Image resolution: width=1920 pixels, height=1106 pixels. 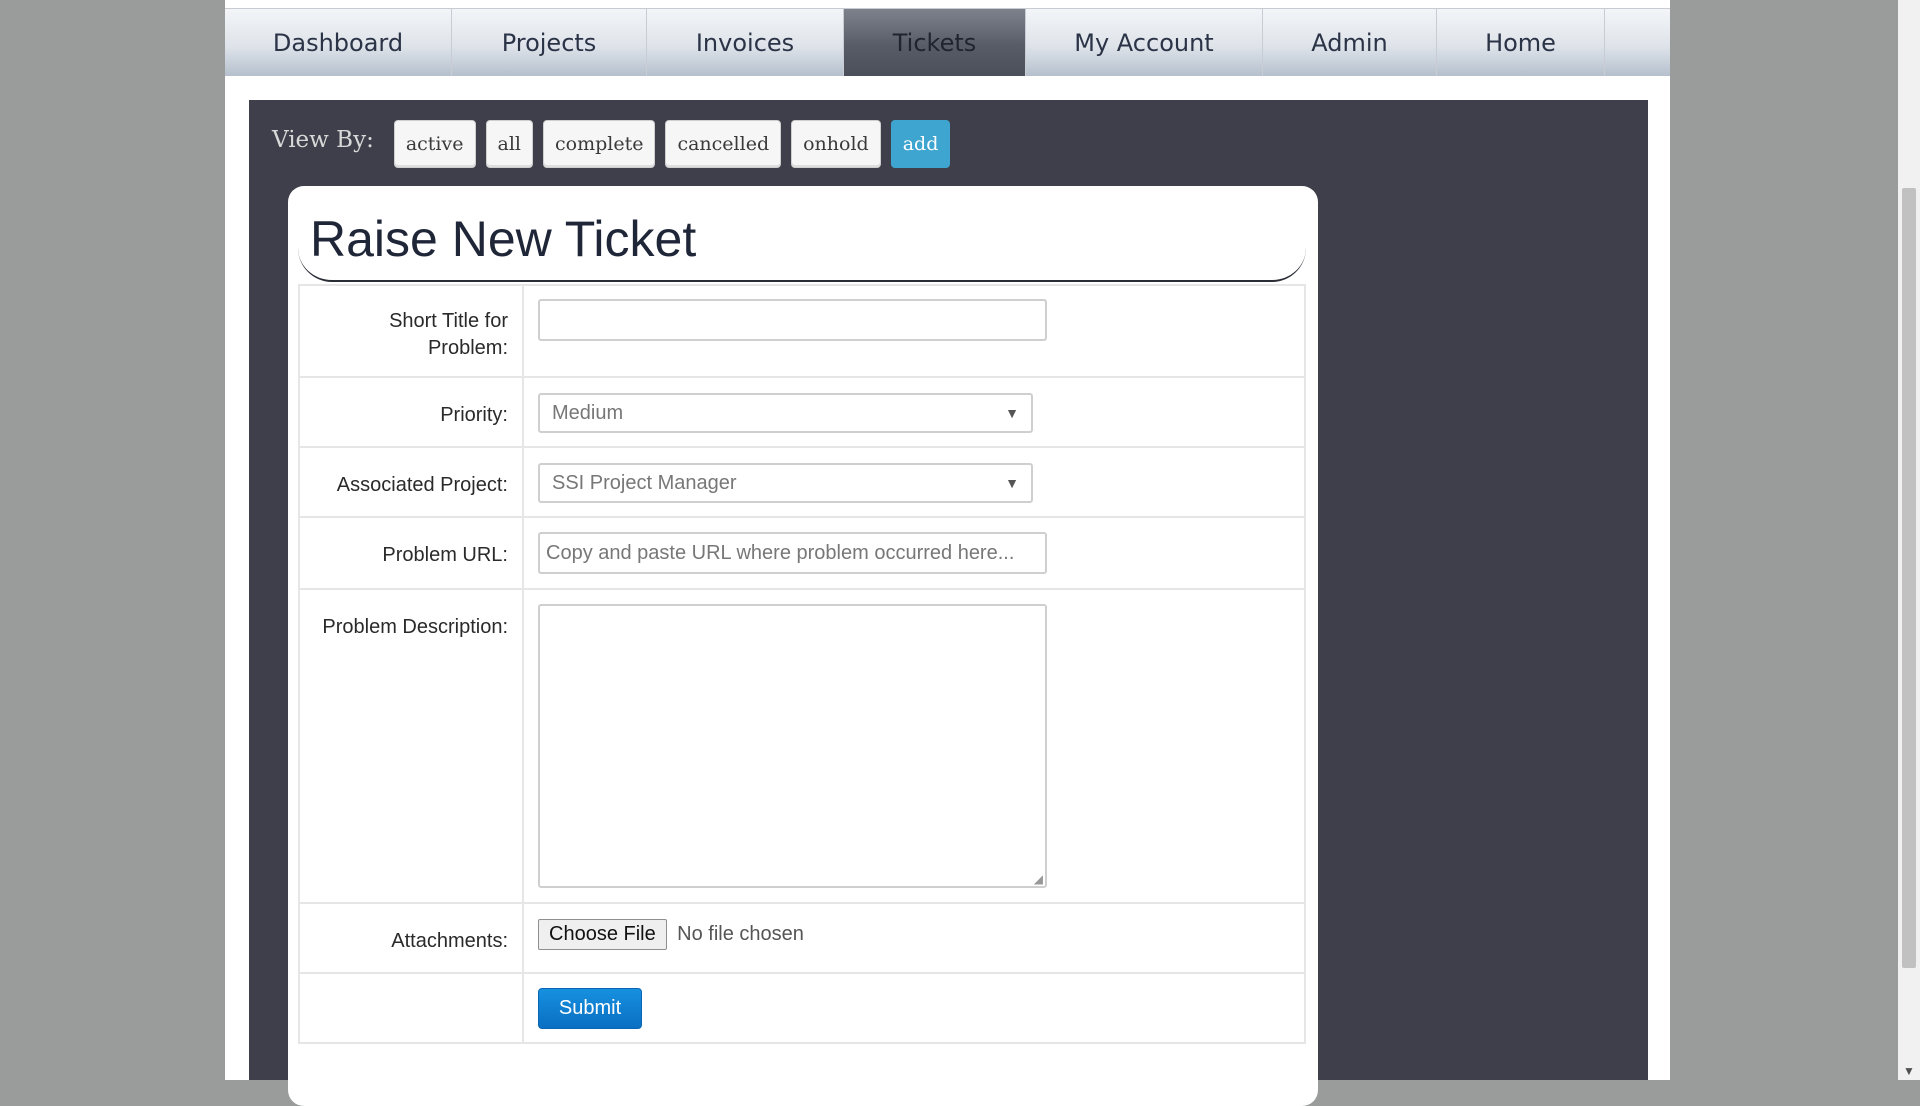 I want to click on page-title: Raise New Ticket, so click(x=503, y=239).